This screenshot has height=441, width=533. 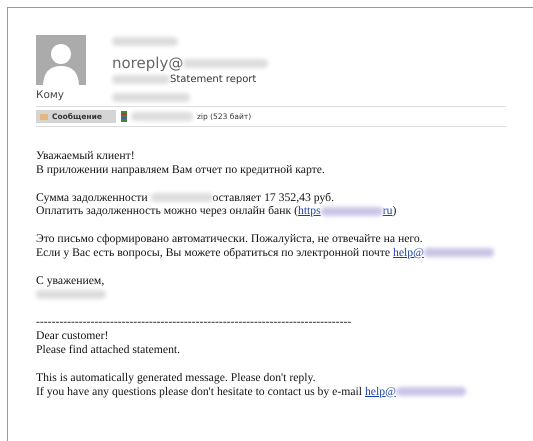 I want to click on body-text: This is automatically generated message. Please don't reply., so click(x=176, y=377).